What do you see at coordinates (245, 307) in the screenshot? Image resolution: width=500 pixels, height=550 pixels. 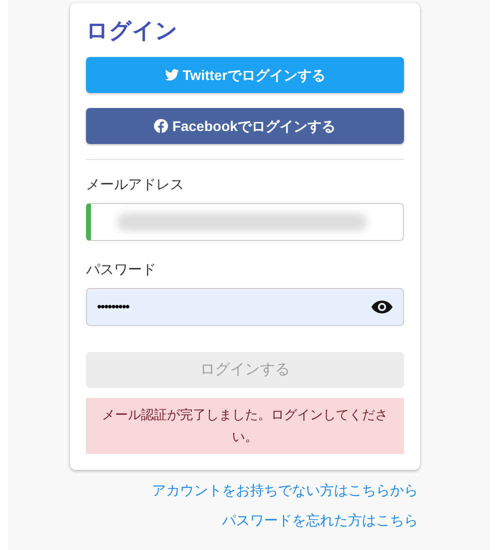 I see `password-field: •••••••••` at bounding box center [245, 307].